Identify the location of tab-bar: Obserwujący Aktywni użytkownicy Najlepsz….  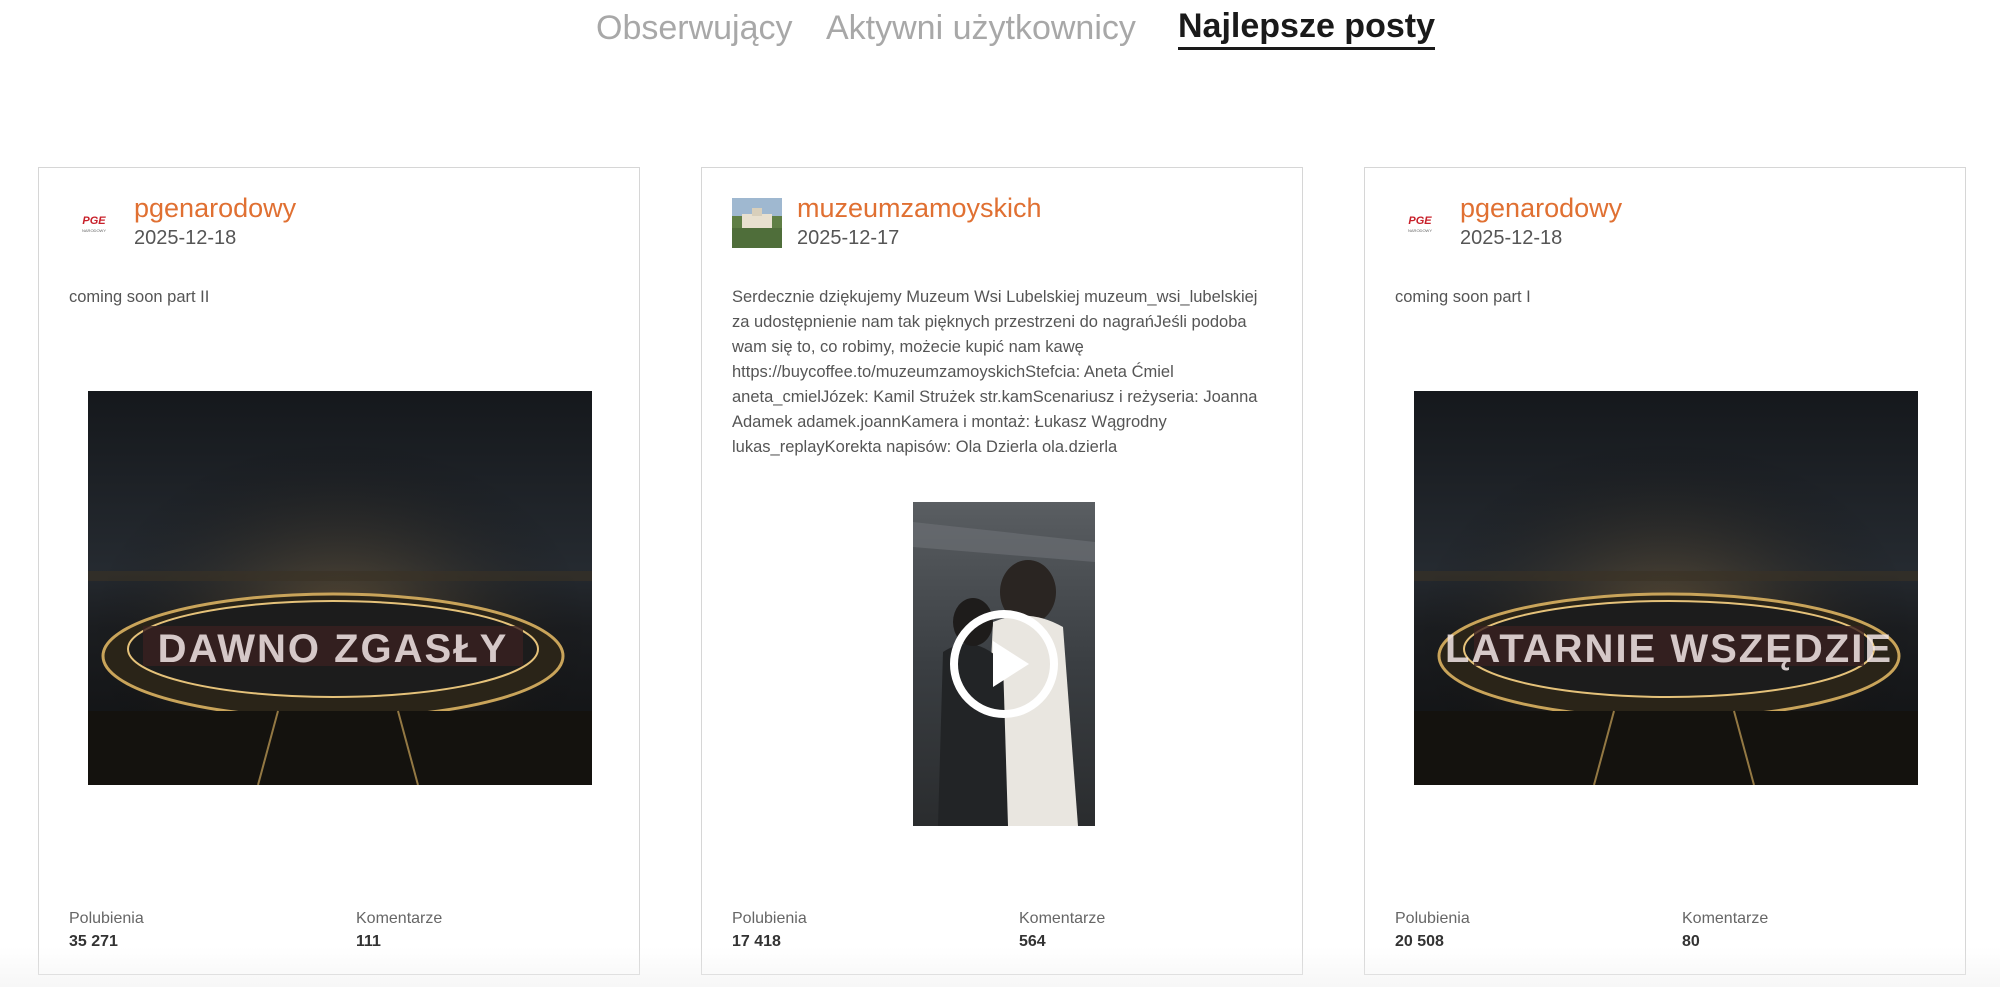
(1000, 31).